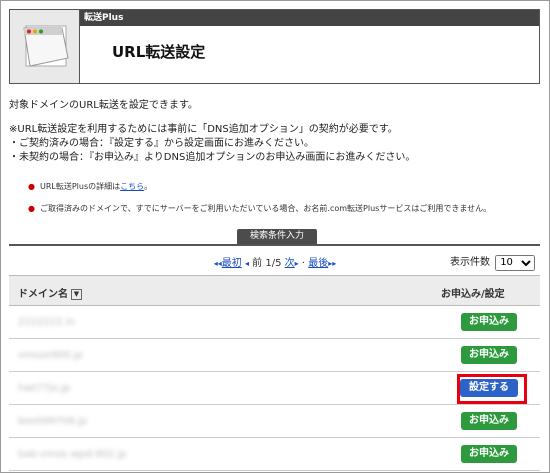 This screenshot has height=473, width=550. I want to click on table-row: bee099708.jp お申込み, so click(274, 421).